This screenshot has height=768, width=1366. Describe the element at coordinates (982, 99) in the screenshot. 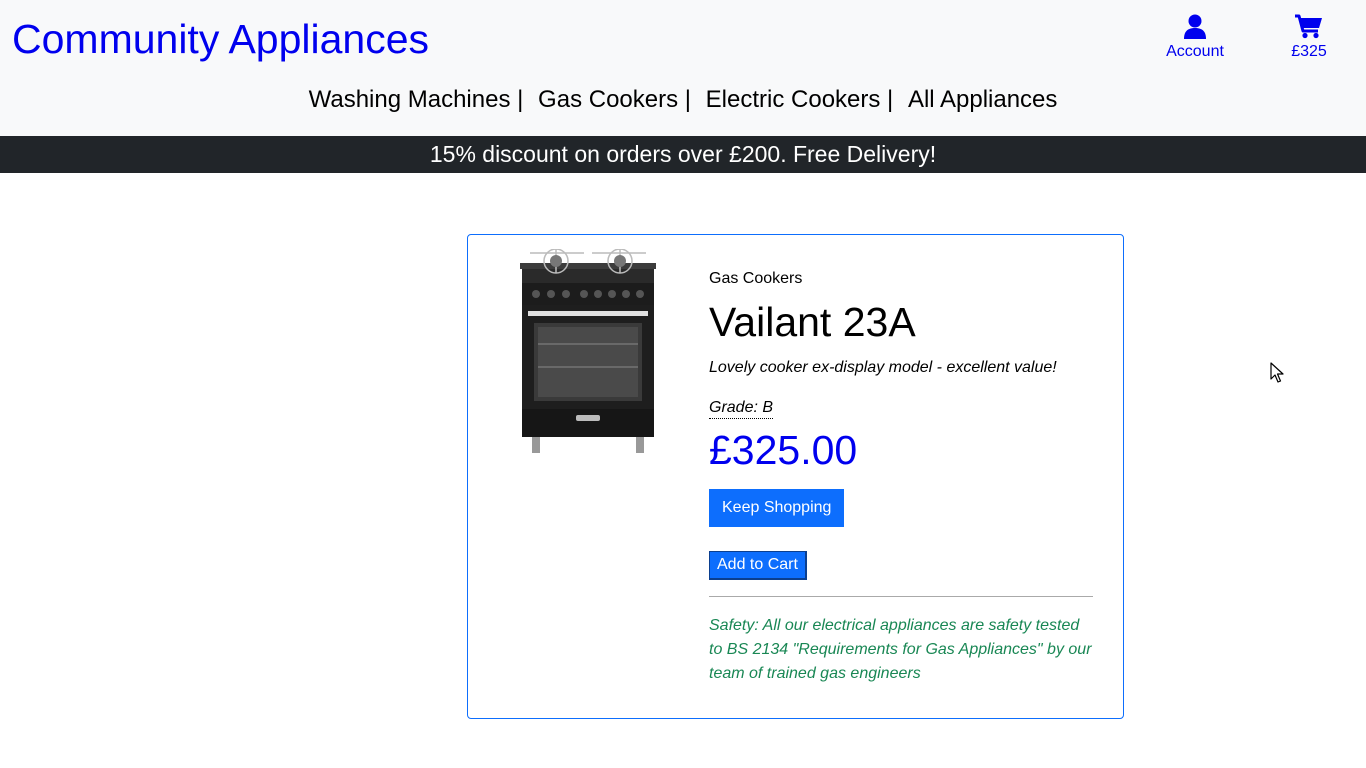

I see `nav-all-appliances: All Appliances` at that location.